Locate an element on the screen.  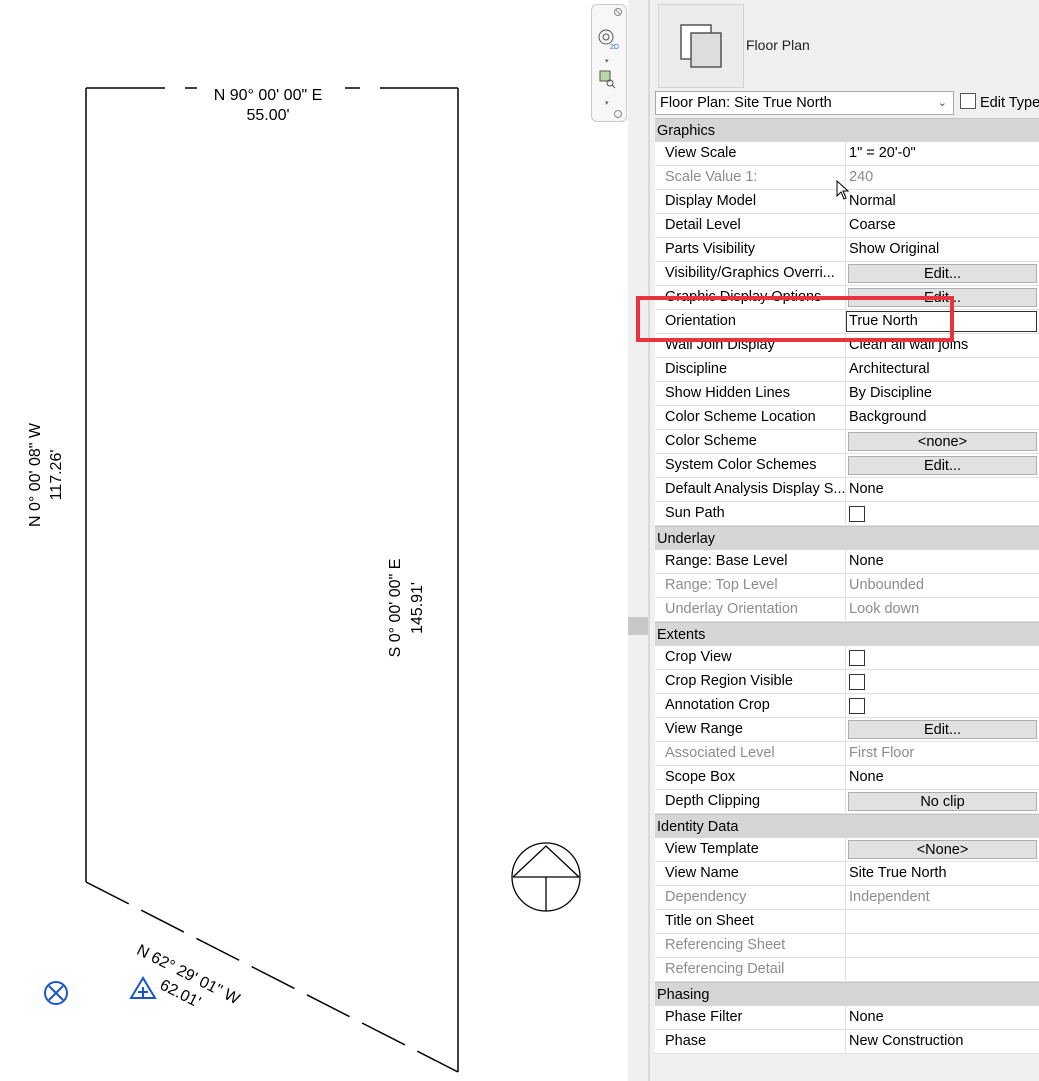
property-row: Crop Region Visible is located at coordinates (847, 682).